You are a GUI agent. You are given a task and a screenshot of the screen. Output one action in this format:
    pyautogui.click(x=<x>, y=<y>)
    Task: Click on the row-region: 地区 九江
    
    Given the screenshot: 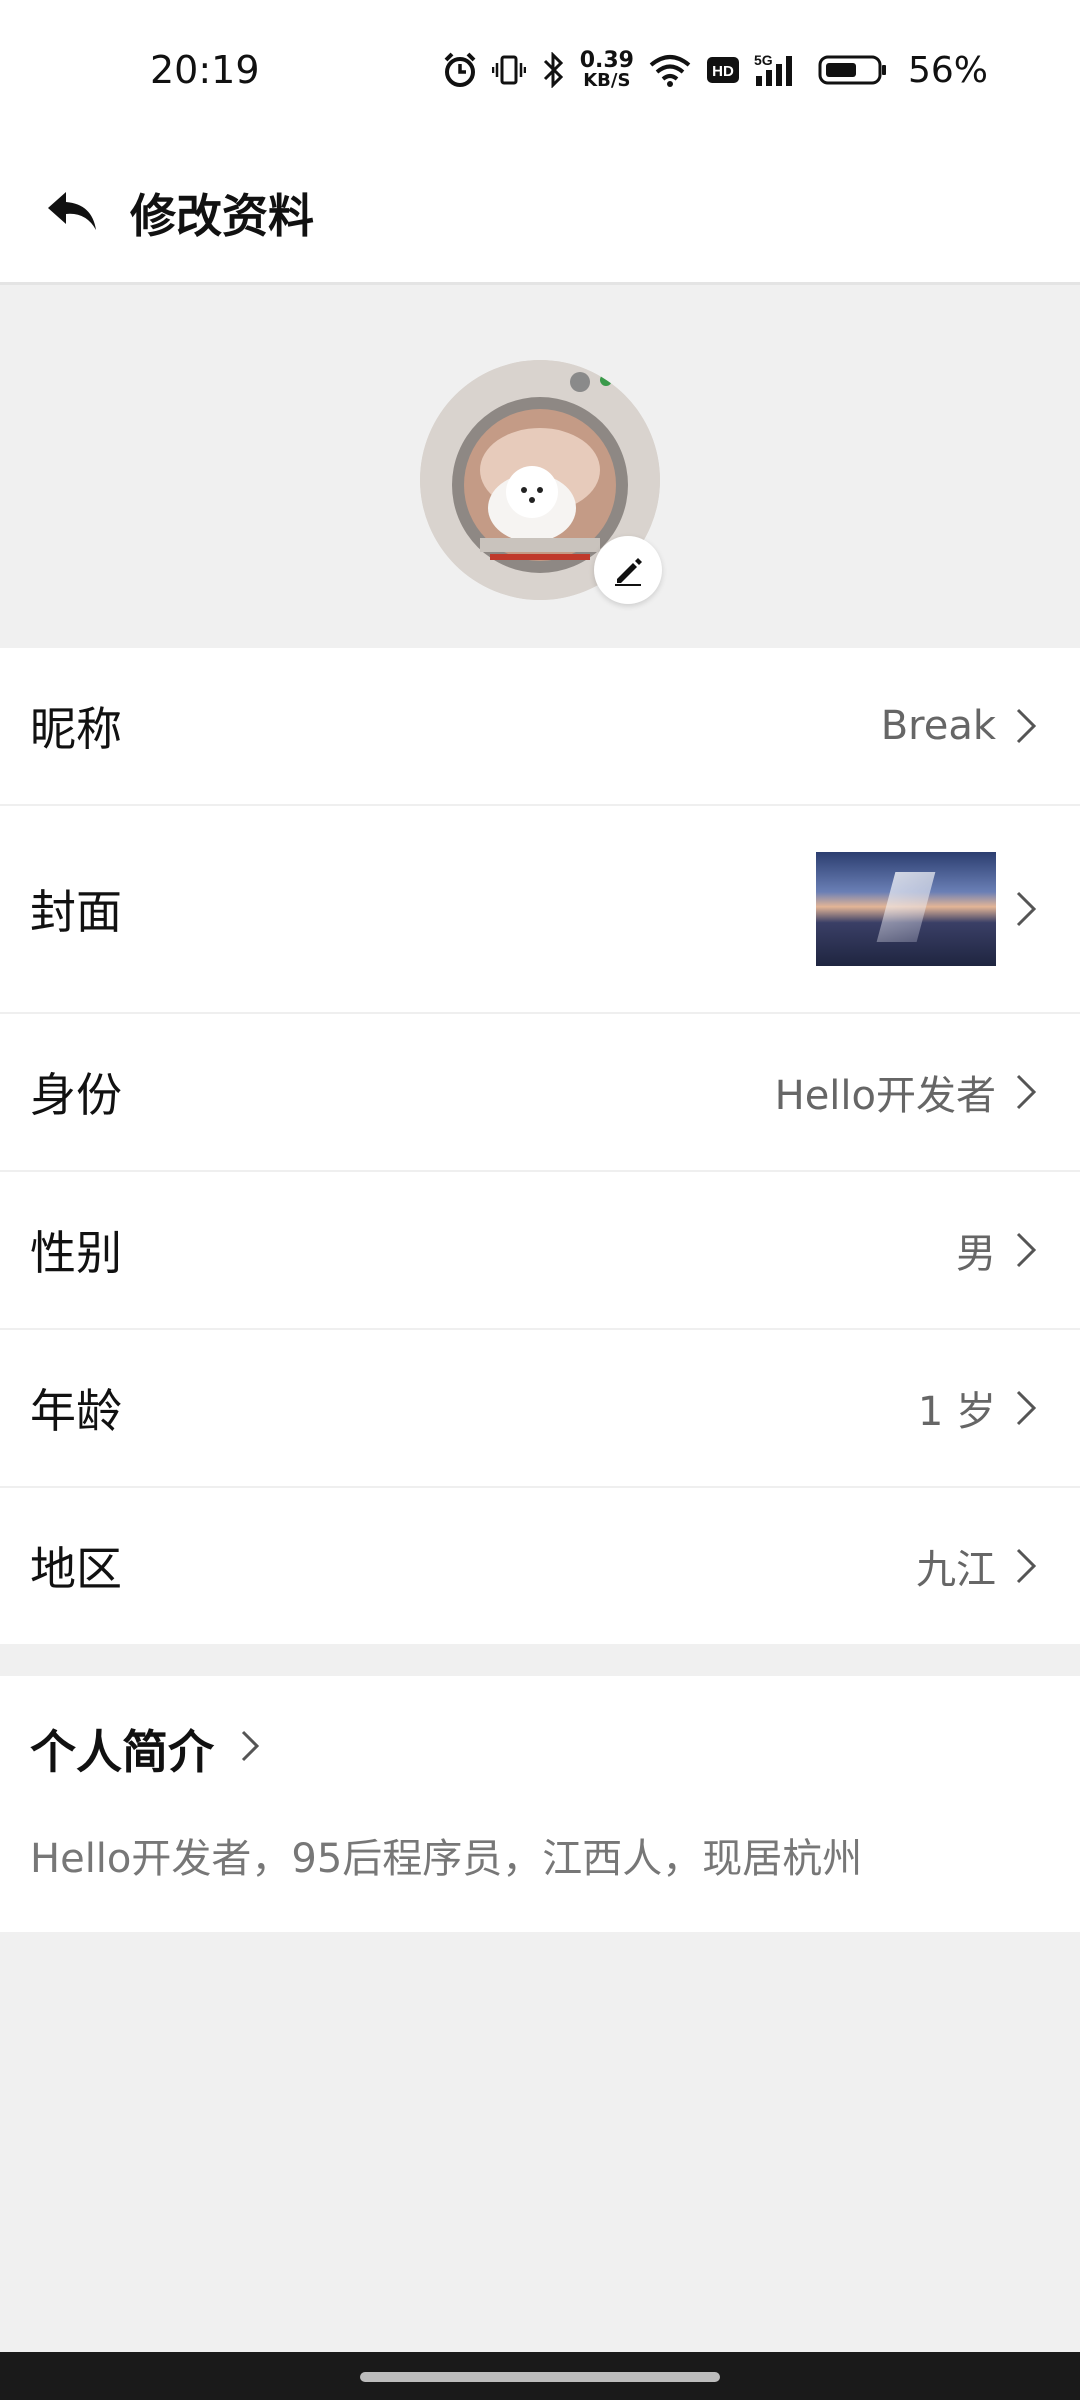 What is the action you would take?
    pyautogui.click(x=540, y=1566)
    